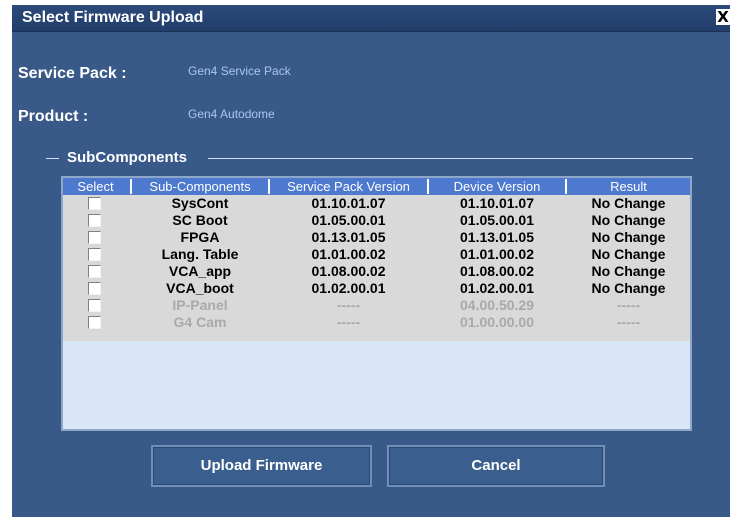 This screenshot has height=517, width=730. Describe the element at coordinates (348, 271) in the screenshot. I see `service-pack-version: 01.08.00.02` at that location.